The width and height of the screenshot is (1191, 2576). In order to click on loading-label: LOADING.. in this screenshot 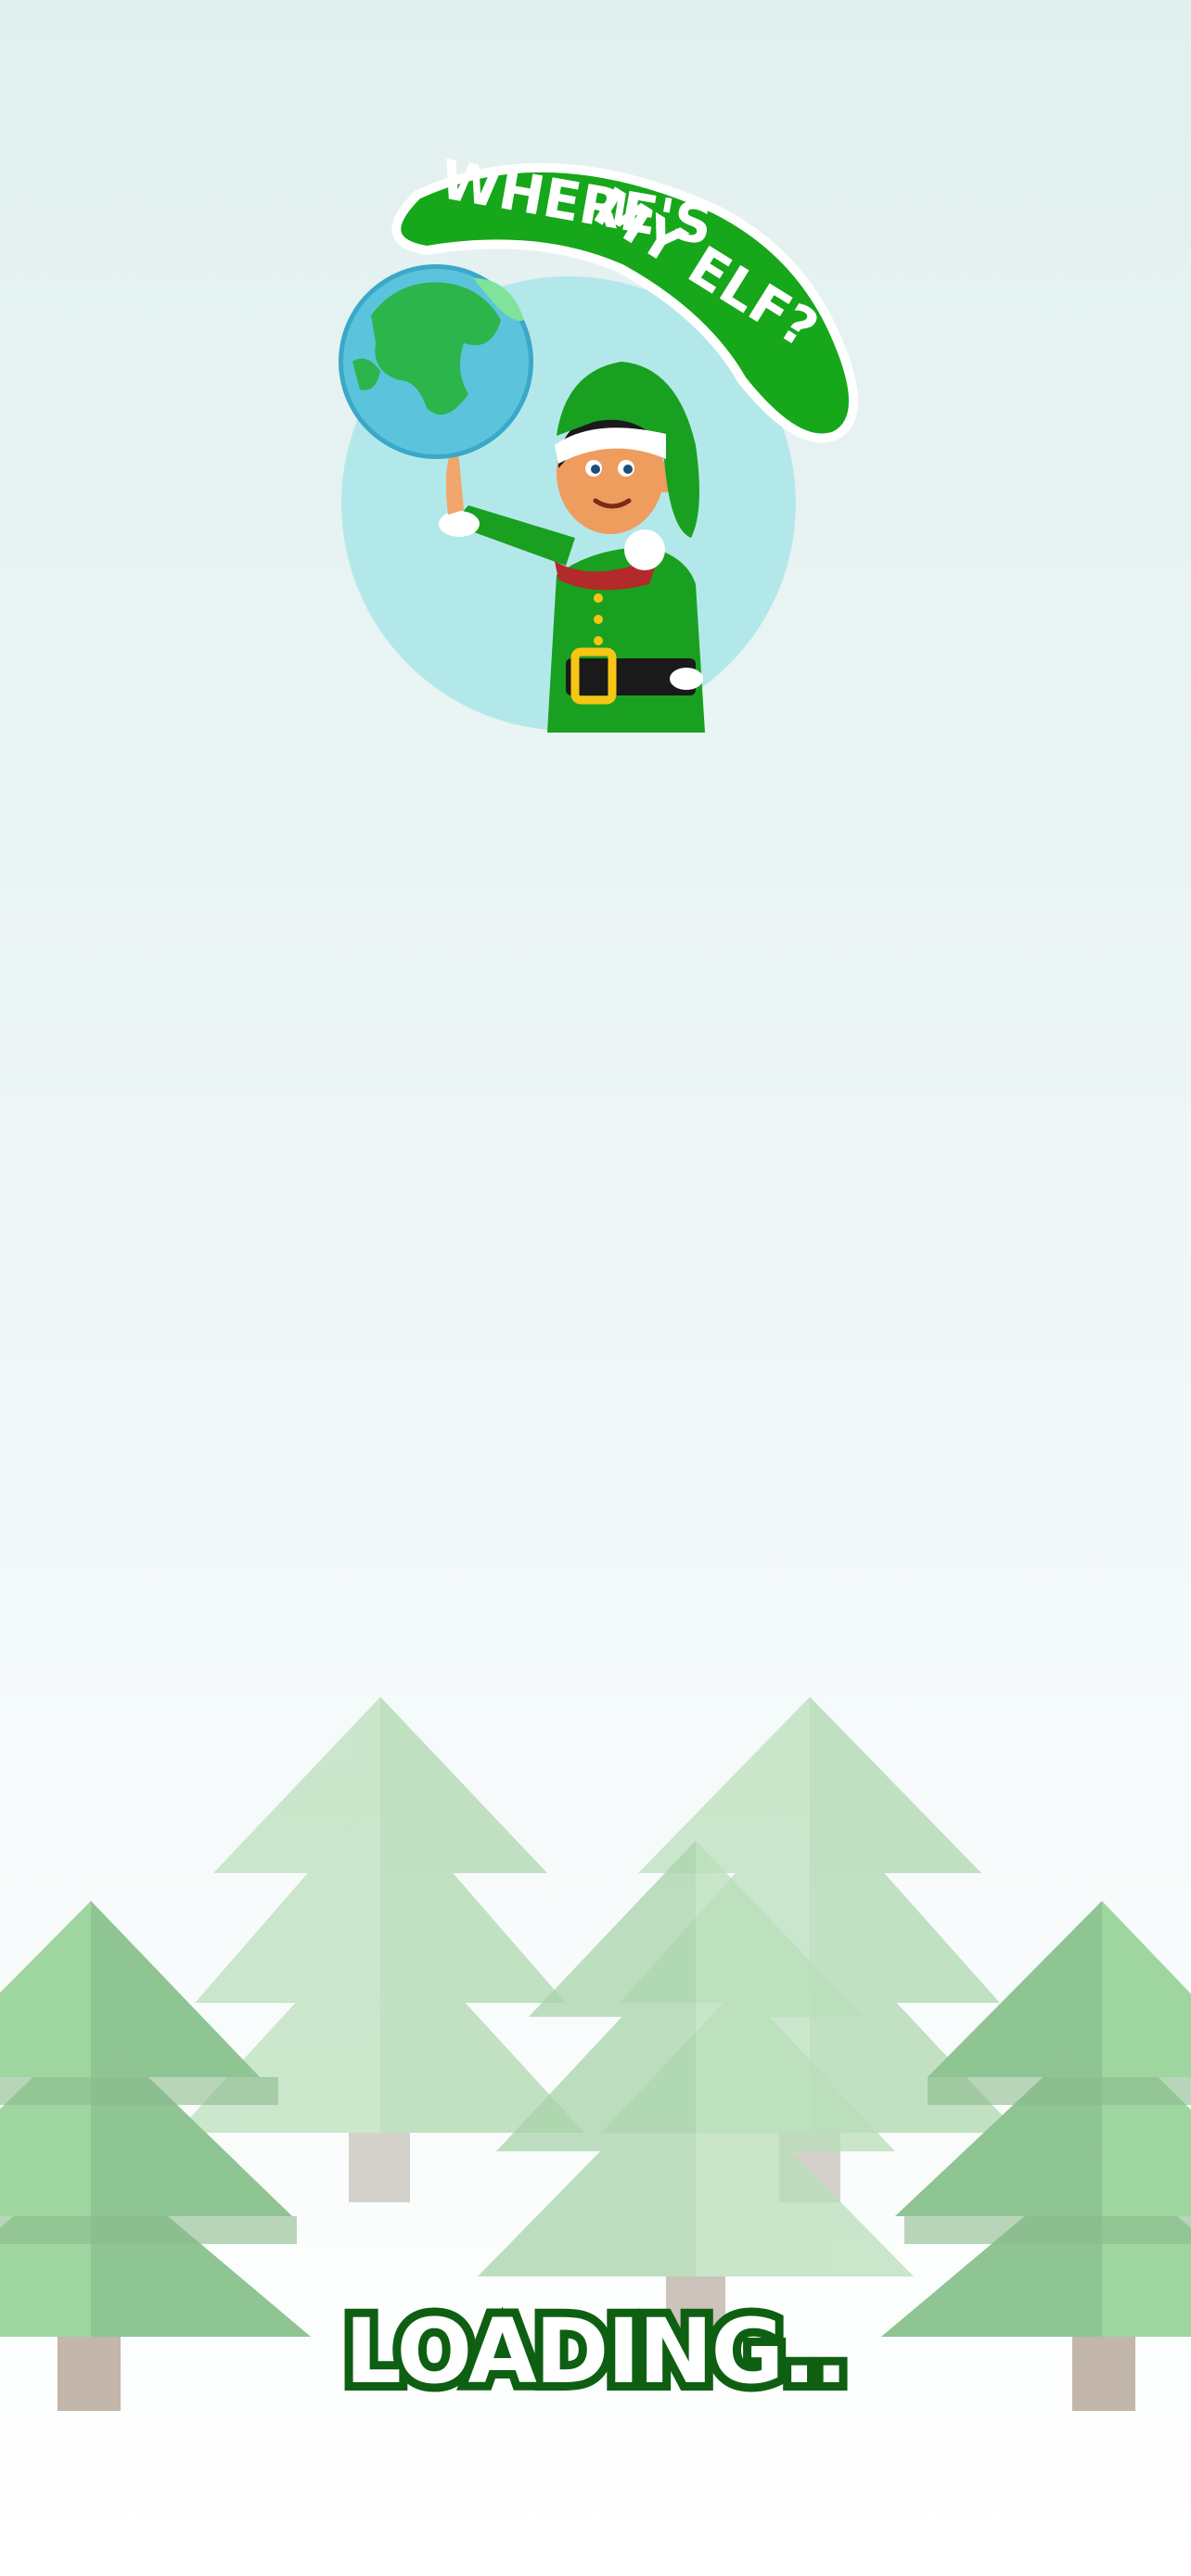, I will do `click(597, 2352)`.